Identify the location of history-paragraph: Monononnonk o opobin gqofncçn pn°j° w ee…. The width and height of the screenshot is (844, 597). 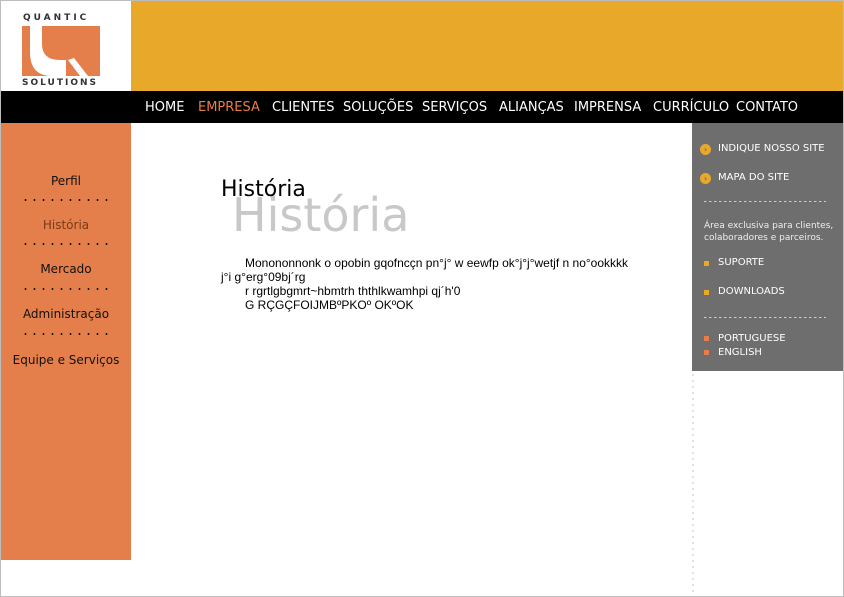
(437, 263).